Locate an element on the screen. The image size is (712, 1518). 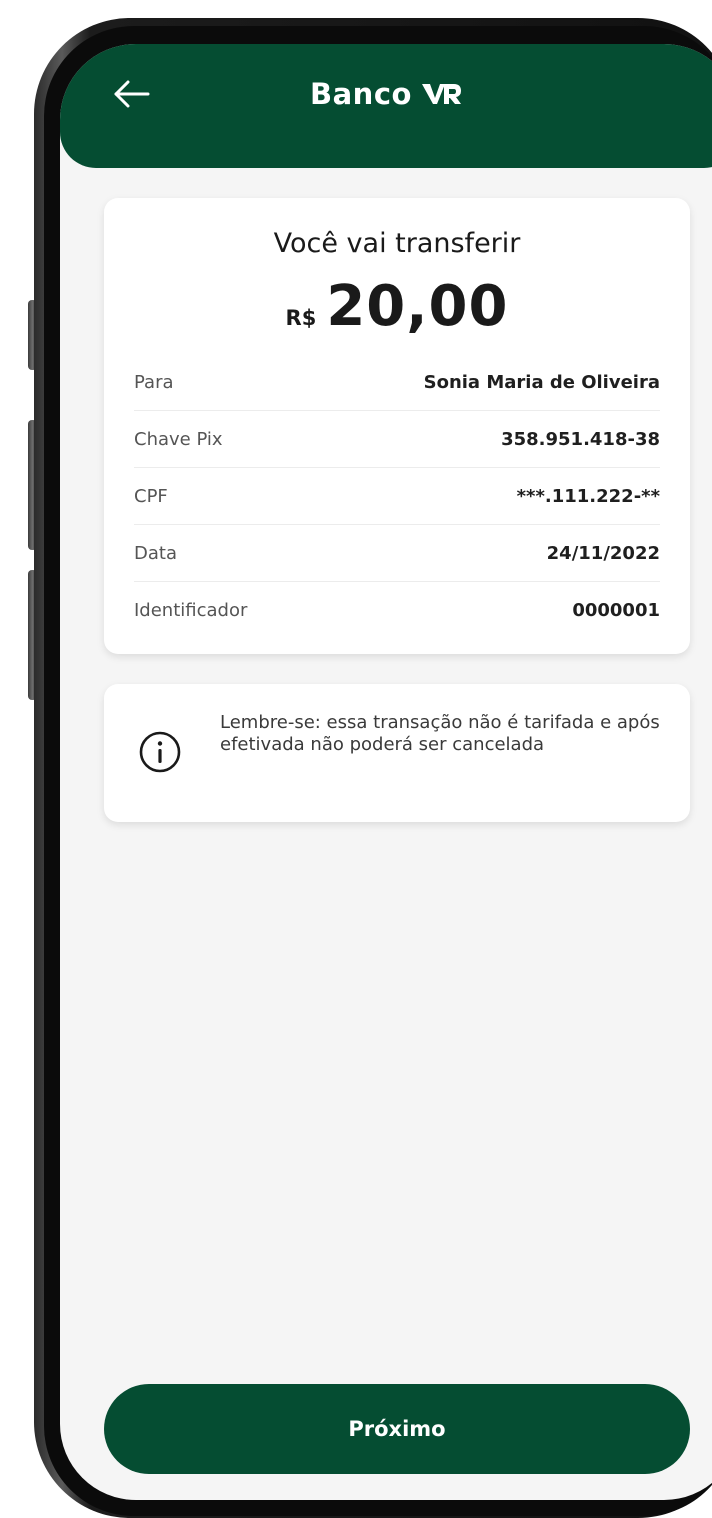
detail-row-pix-key: Chave Pix 358.951.418-38 is located at coordinates (397, 439).